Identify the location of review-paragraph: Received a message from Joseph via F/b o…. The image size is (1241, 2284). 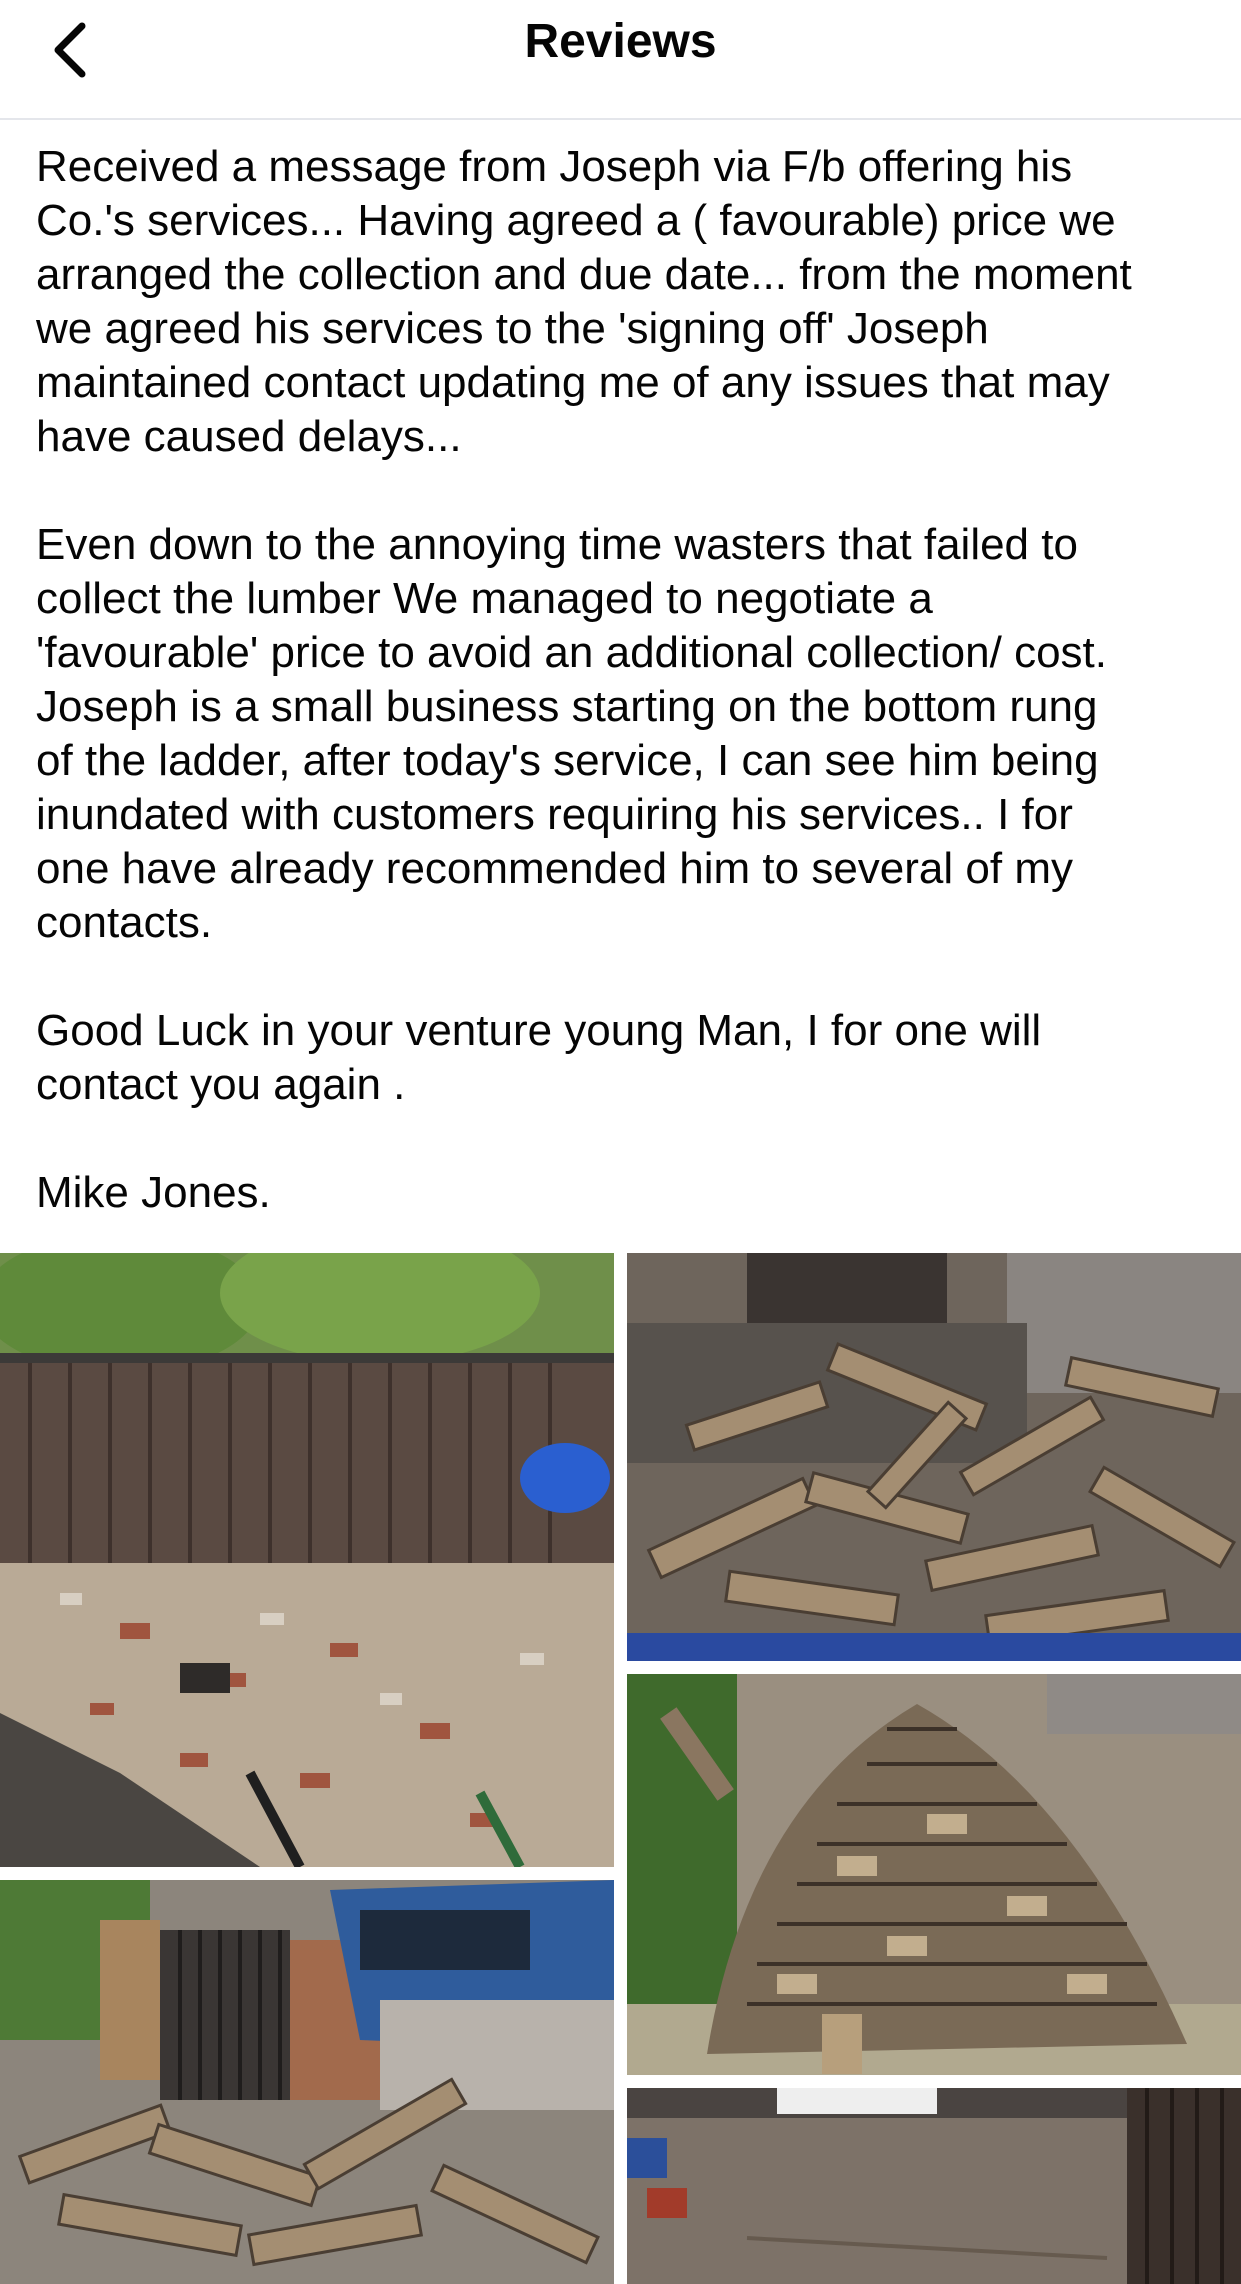
(584, 301).